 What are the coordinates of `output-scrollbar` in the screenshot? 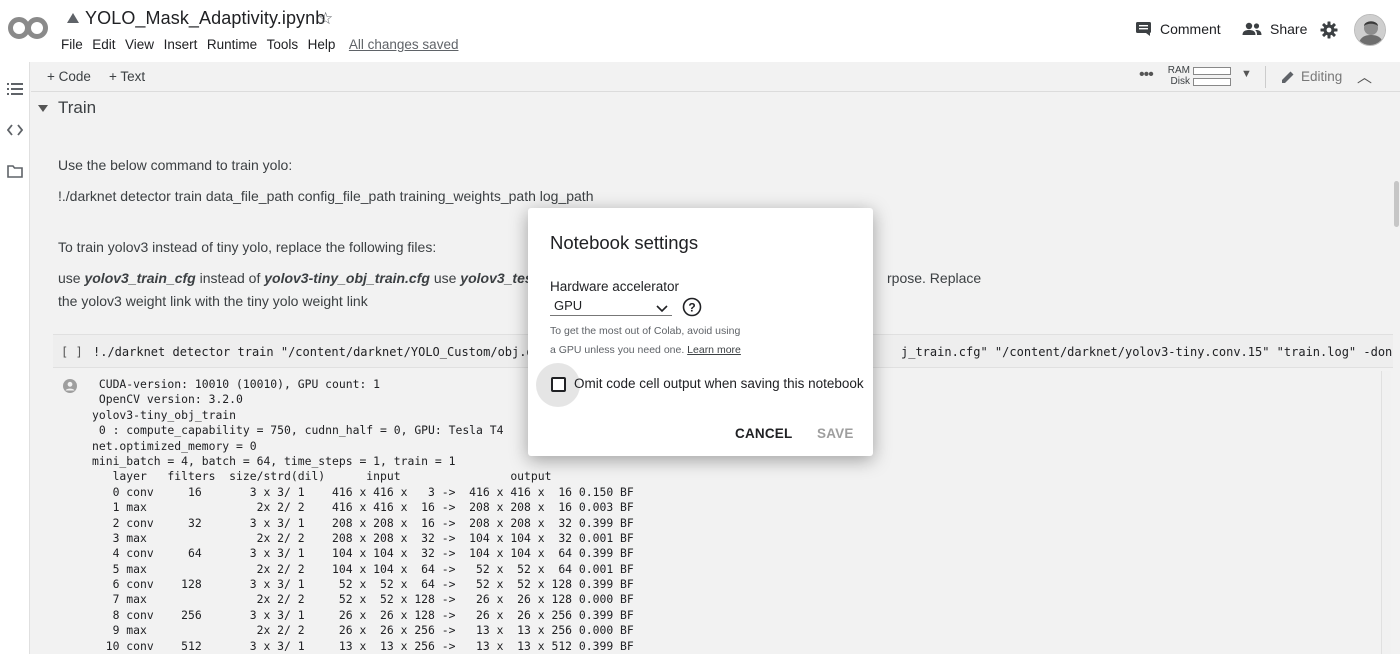 It's located at (1386, 512).